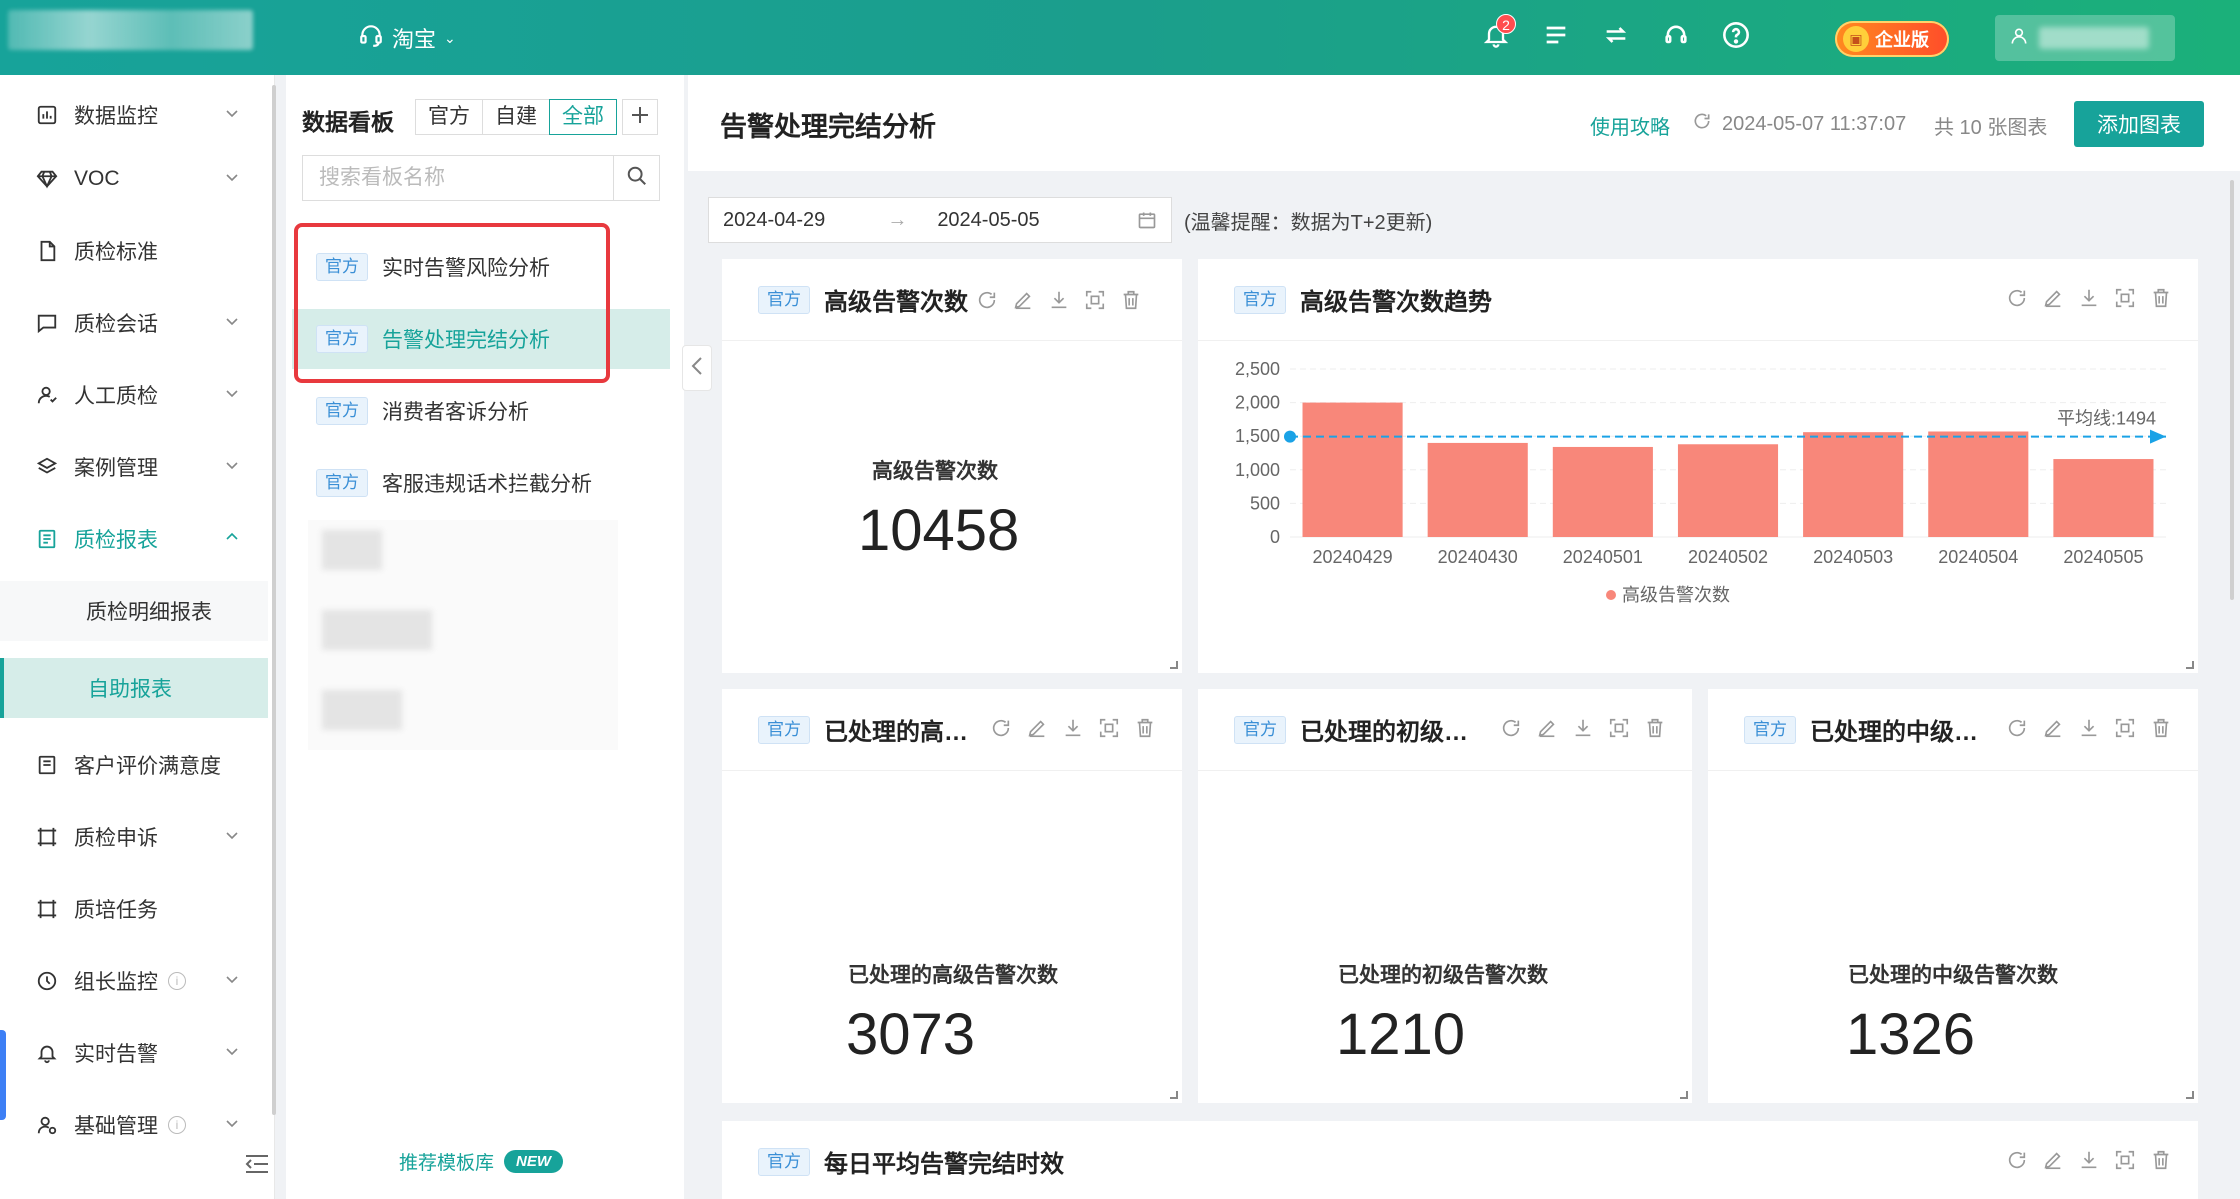 This screenshot has height=1199, width=2240. Describe the element at coordinates (1853, 484) in the screenshot. I see `bar` at that location.